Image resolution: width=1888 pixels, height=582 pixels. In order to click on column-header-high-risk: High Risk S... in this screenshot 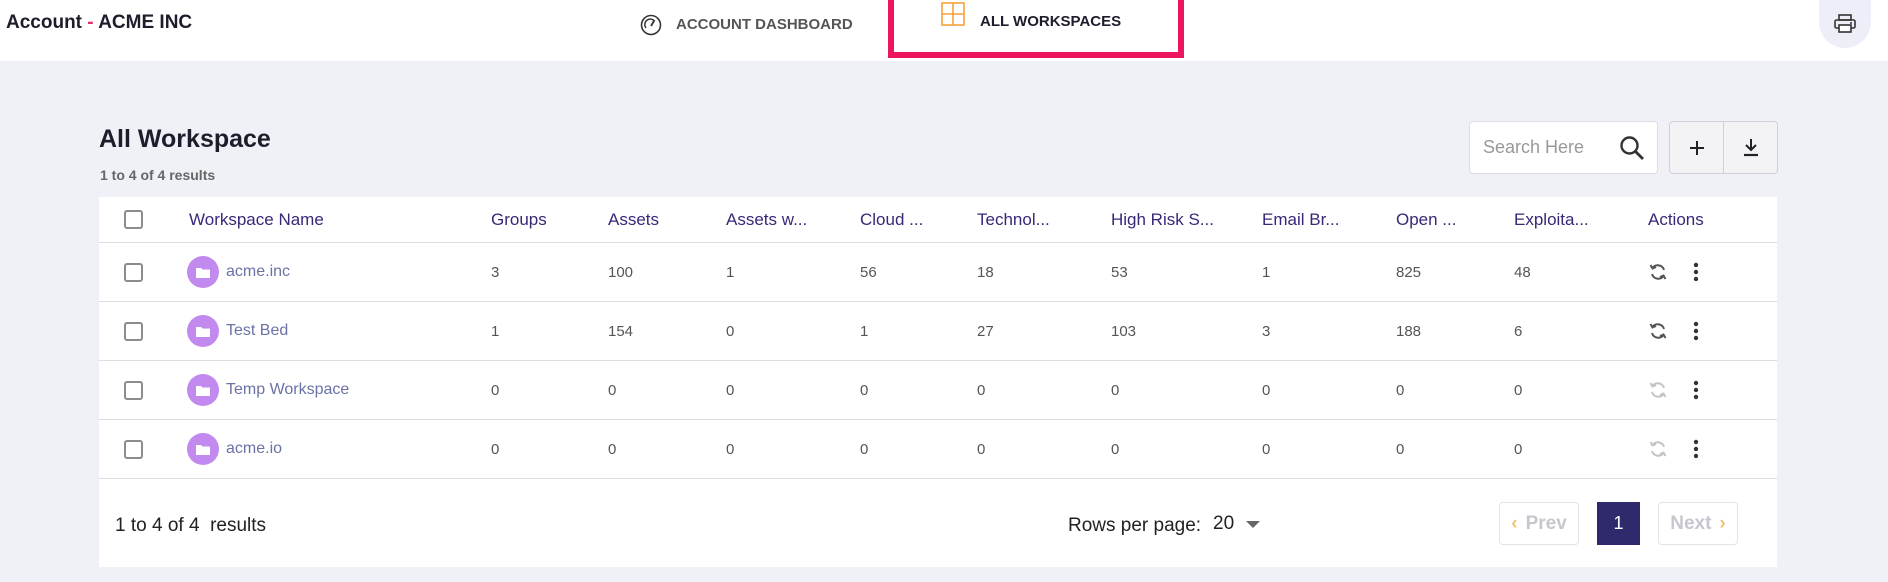, I will do `click(1162, 219)`.